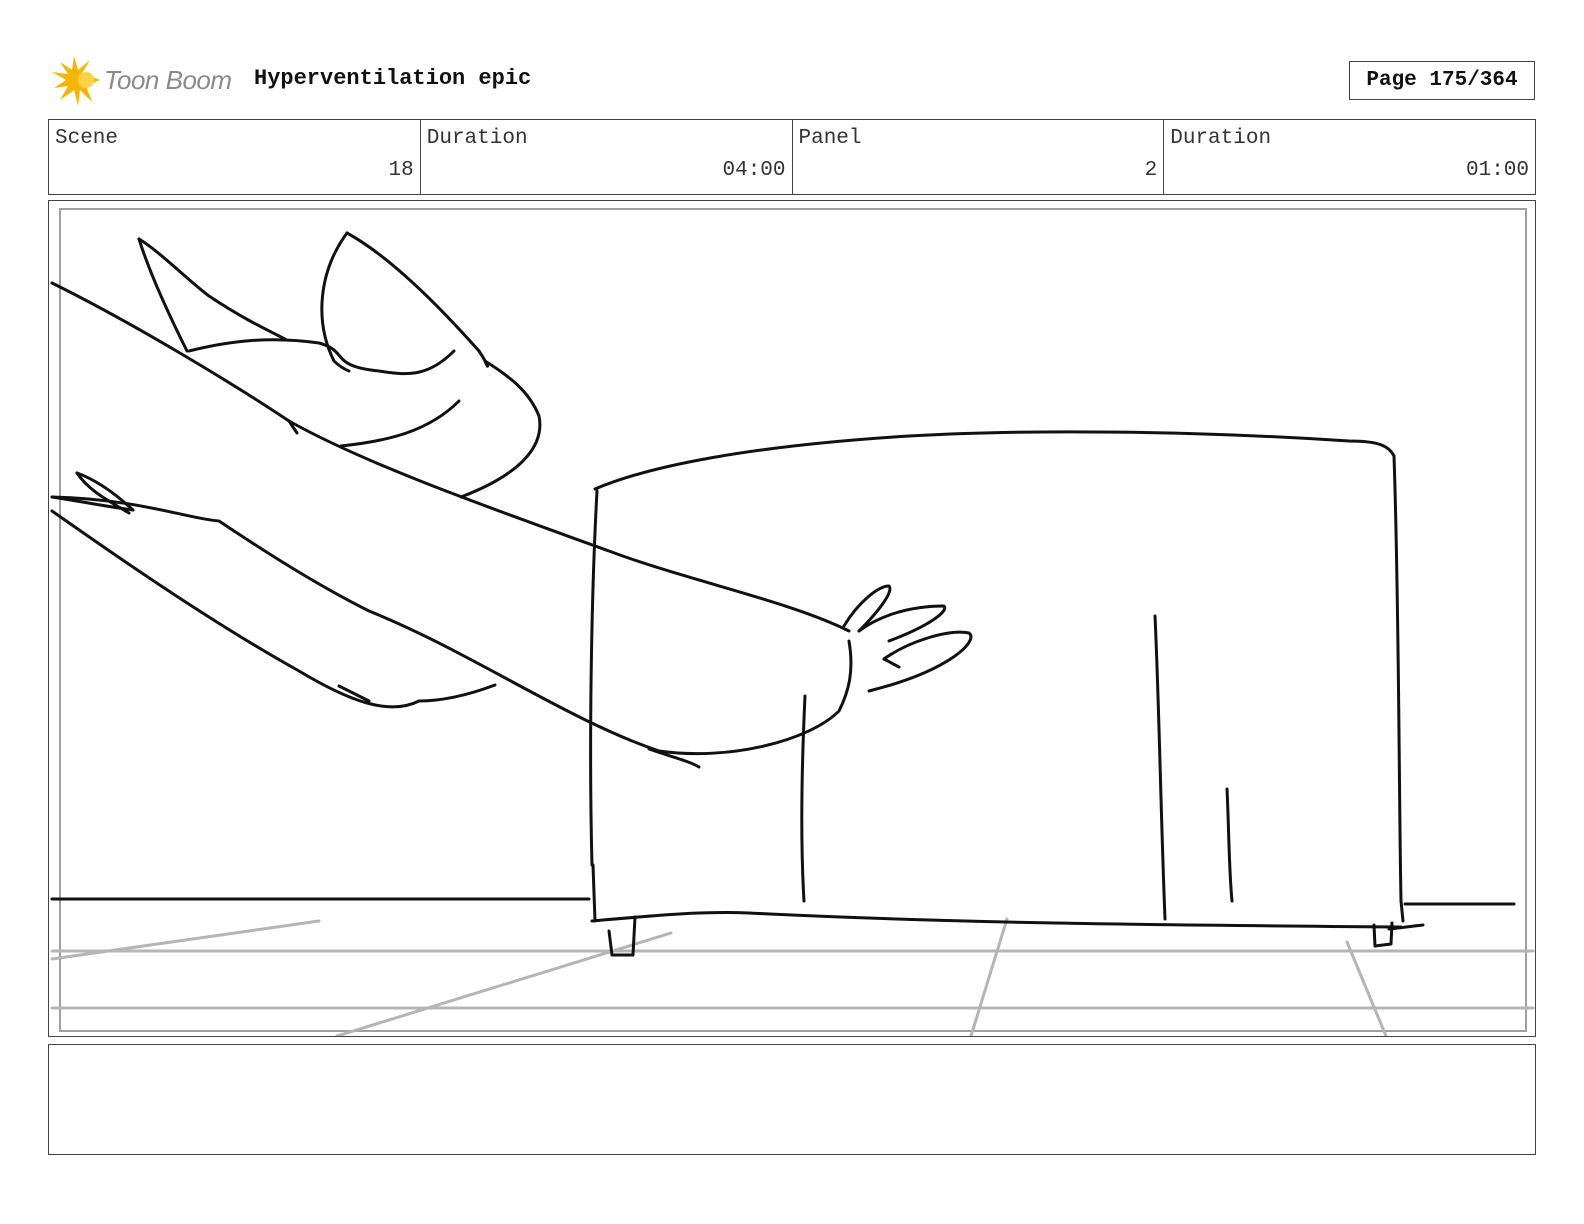  Describe the element at coordinates (830, 138) in the screenshot. I see `panel-label: Panel` at that location.